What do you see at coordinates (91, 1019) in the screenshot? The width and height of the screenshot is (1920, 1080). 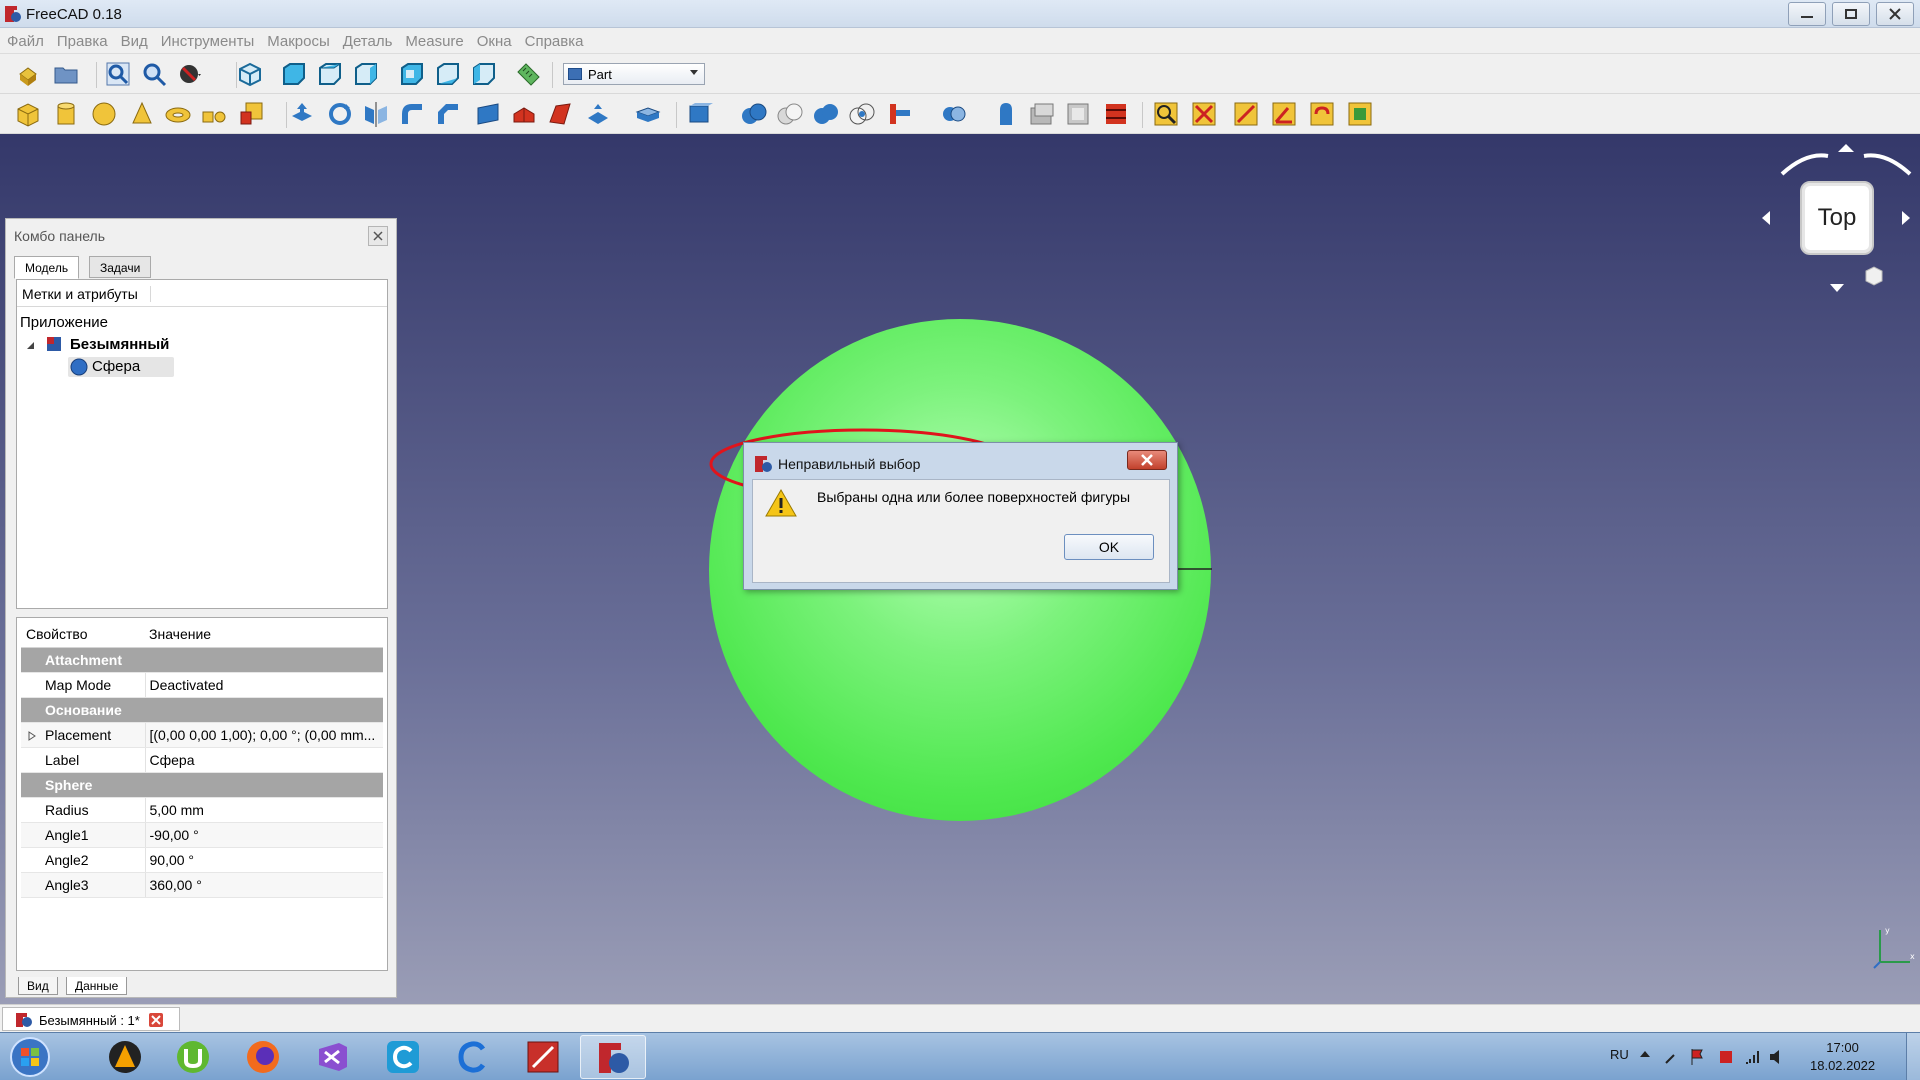 I see `document-tab: Безымянный : 1*` at bounding box center [91, 1019].